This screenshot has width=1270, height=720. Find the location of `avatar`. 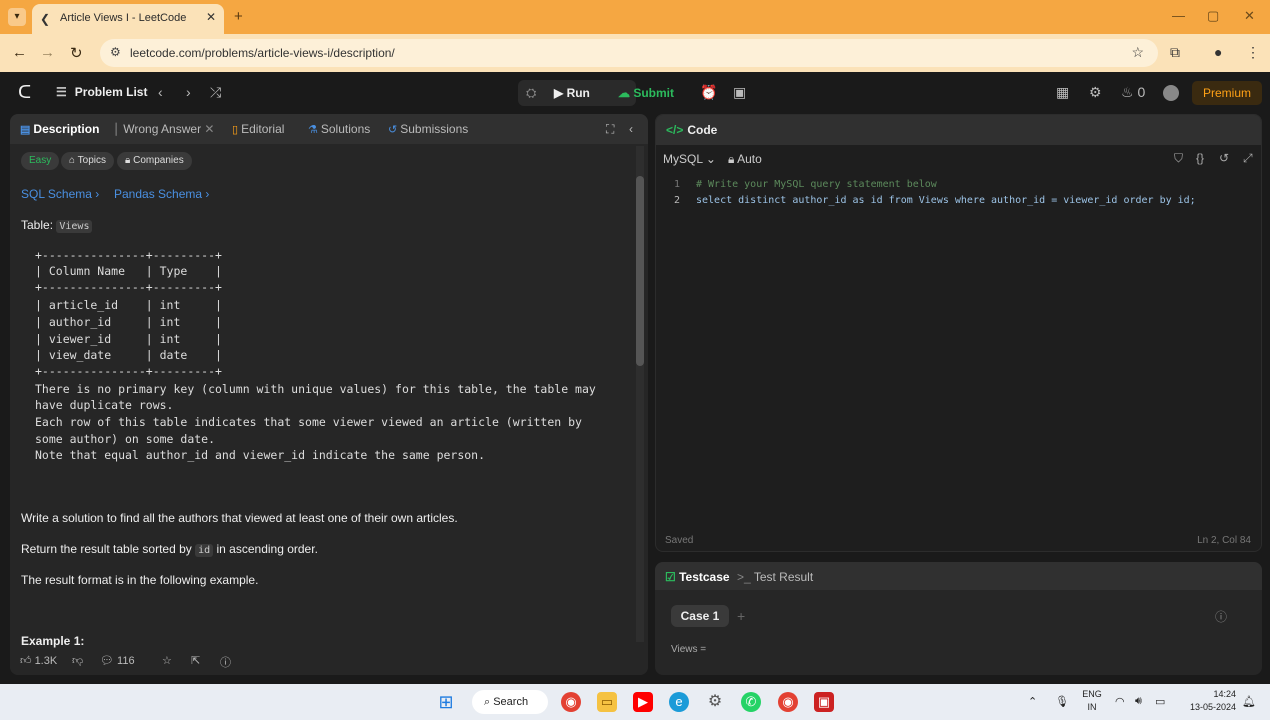

avatar is located at coordinates (1171, 93).